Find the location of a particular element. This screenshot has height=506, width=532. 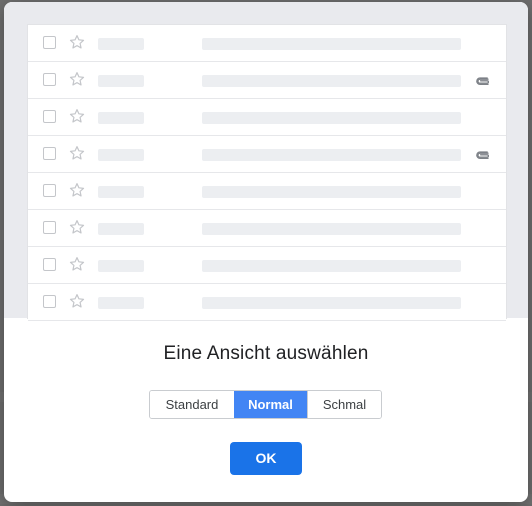

dialog-title: Eine Ansicht auswählen is located at coordinates (266, 353).